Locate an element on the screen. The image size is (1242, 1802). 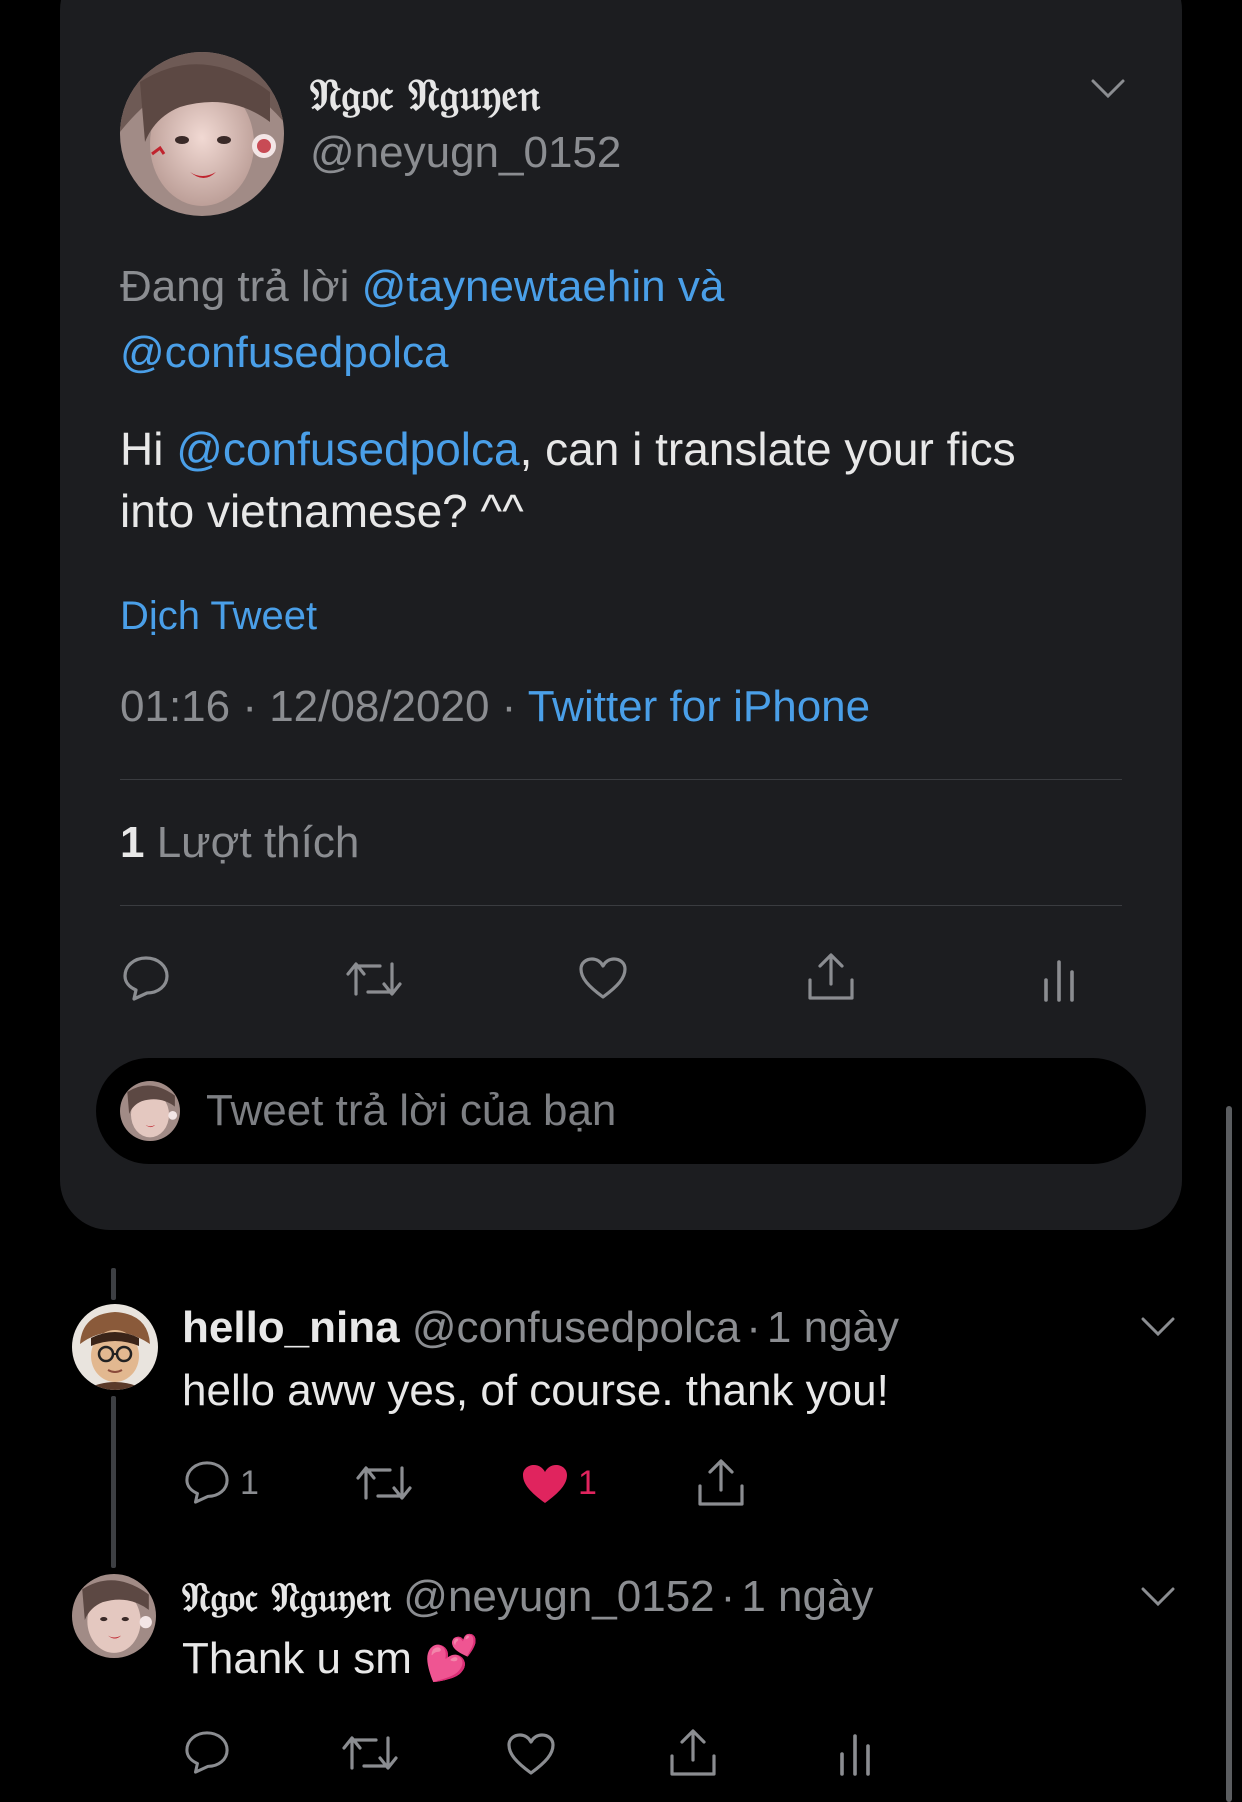
likes-summary: 1 Lượt thích is located at coordinates (239, 843).